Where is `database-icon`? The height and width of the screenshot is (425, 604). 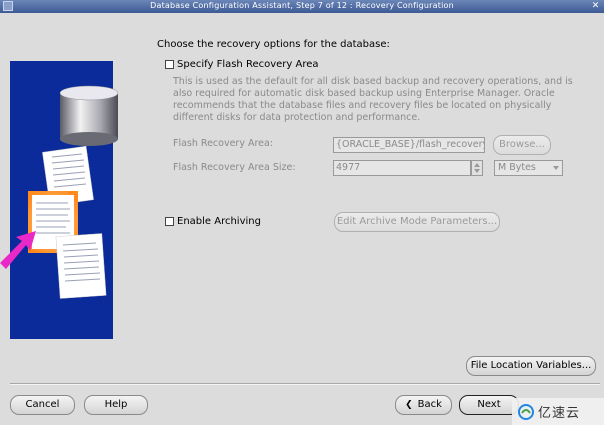 database-icon is located at coordinates (89, 115).